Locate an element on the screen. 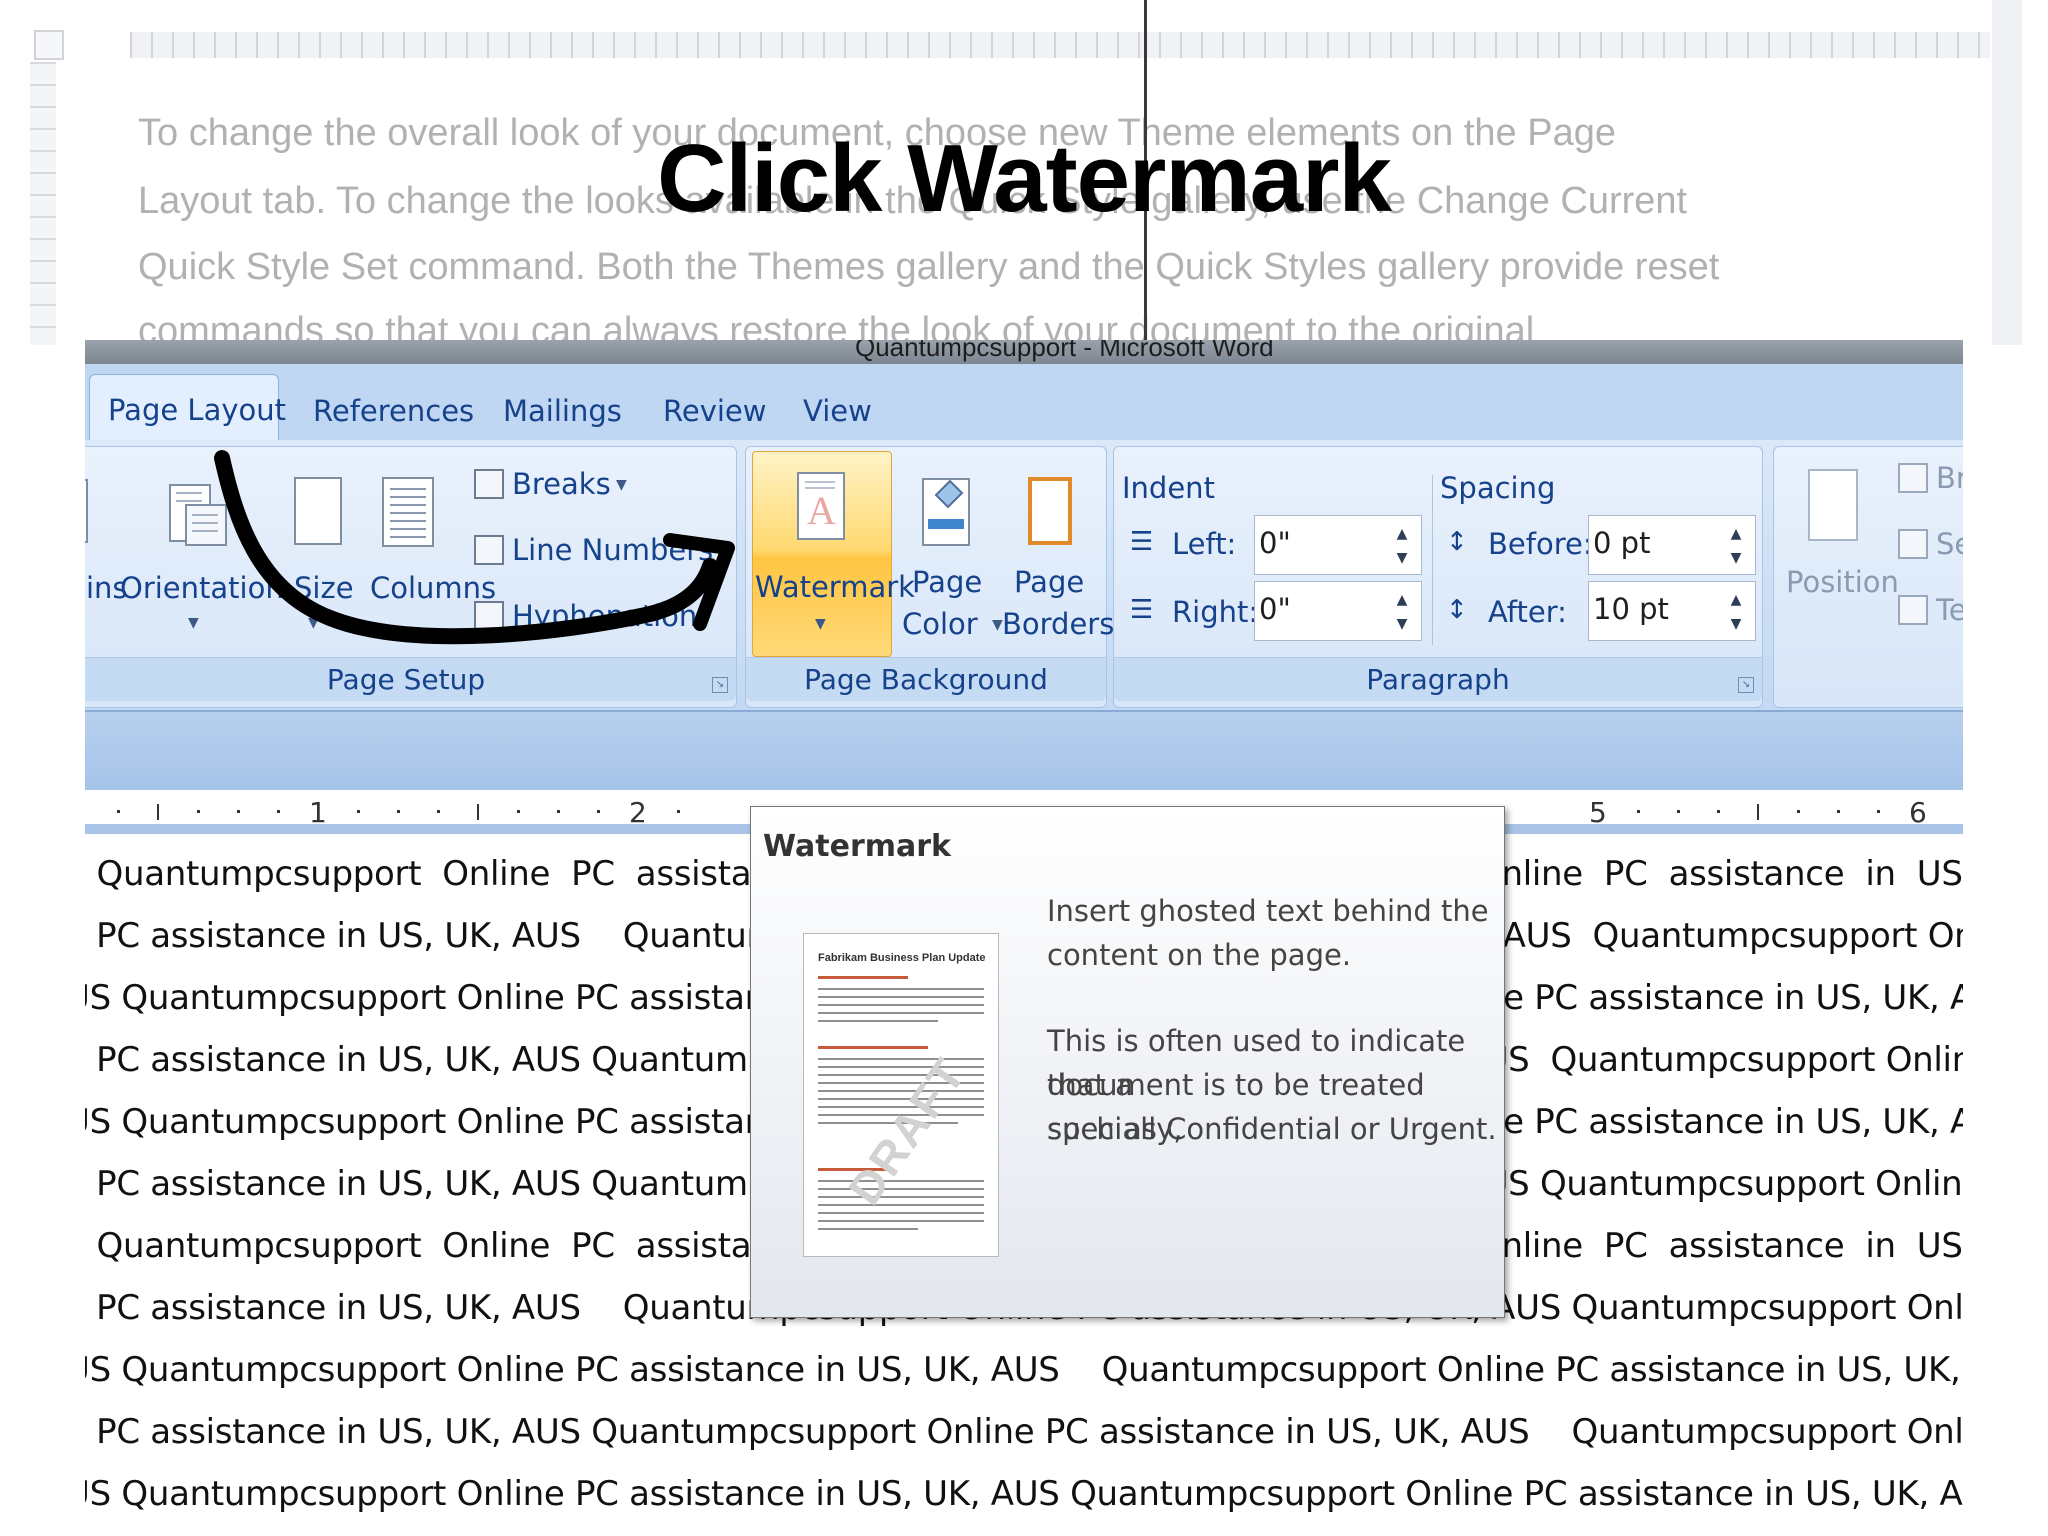 The height and width of the screenshot is (1536, 2048). bring-forward-icon is located at coordinates (1913, 478).